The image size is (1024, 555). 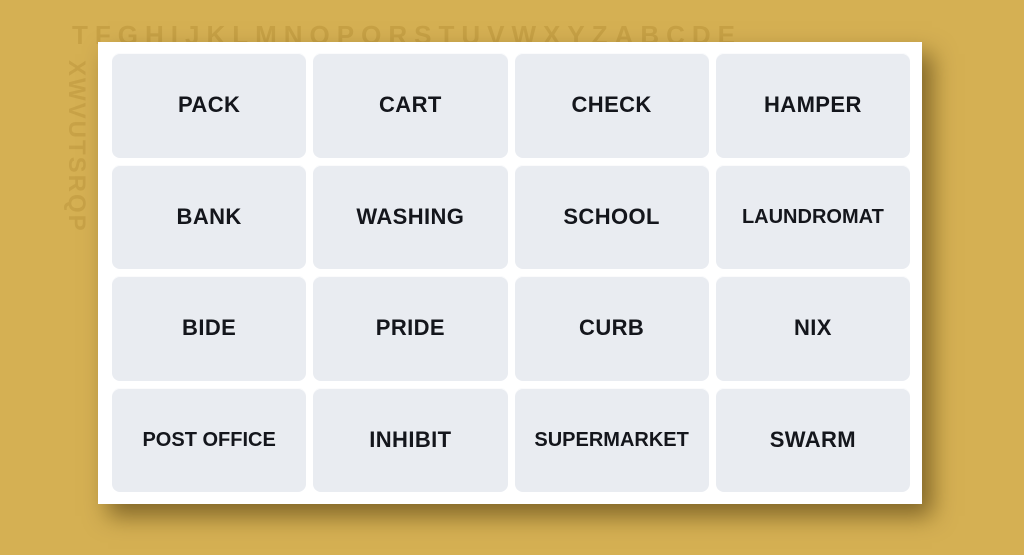 I want to click on word-tile-label: SCHOOL, so click(x=611, y=216).